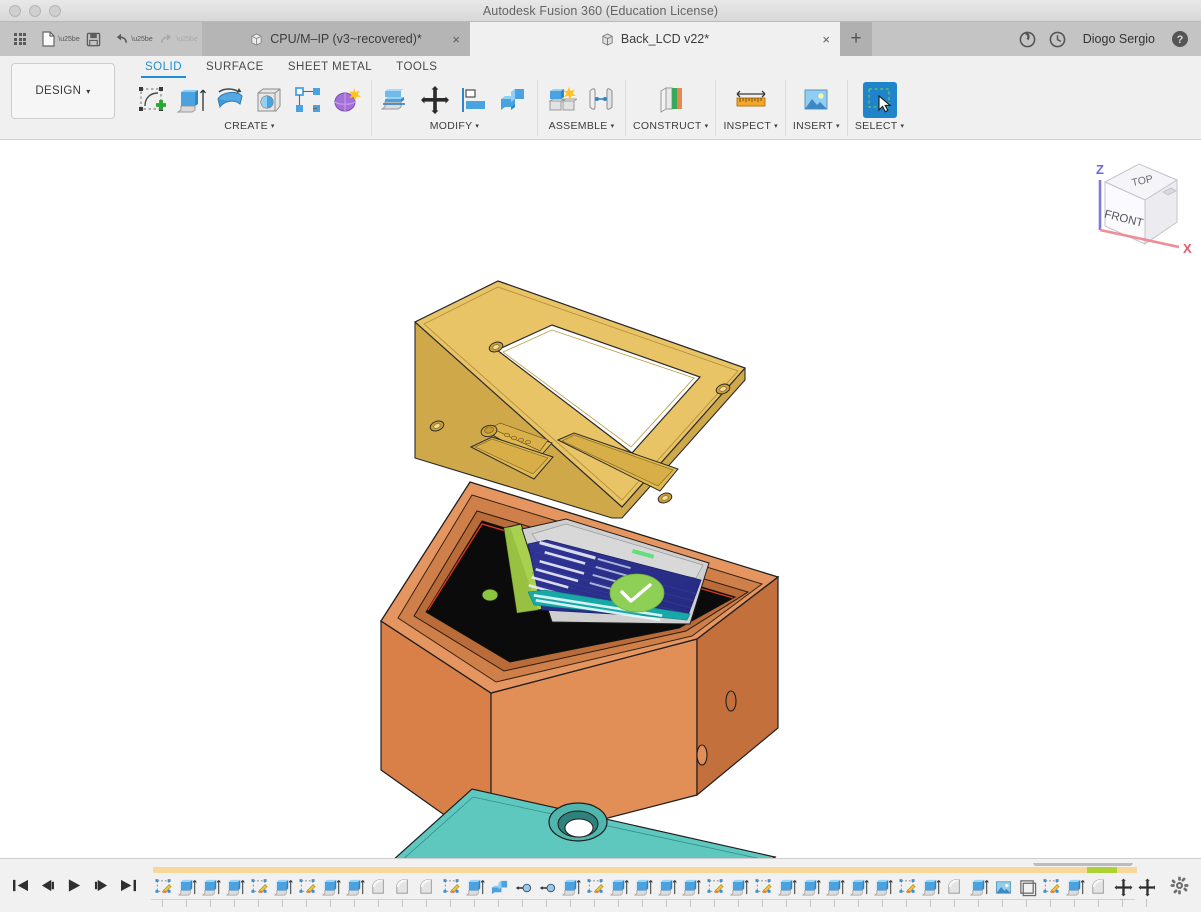 The height and width of the screenshot is (912, 1201). I want to click on timeline-settings-button, so click(1179, 885).